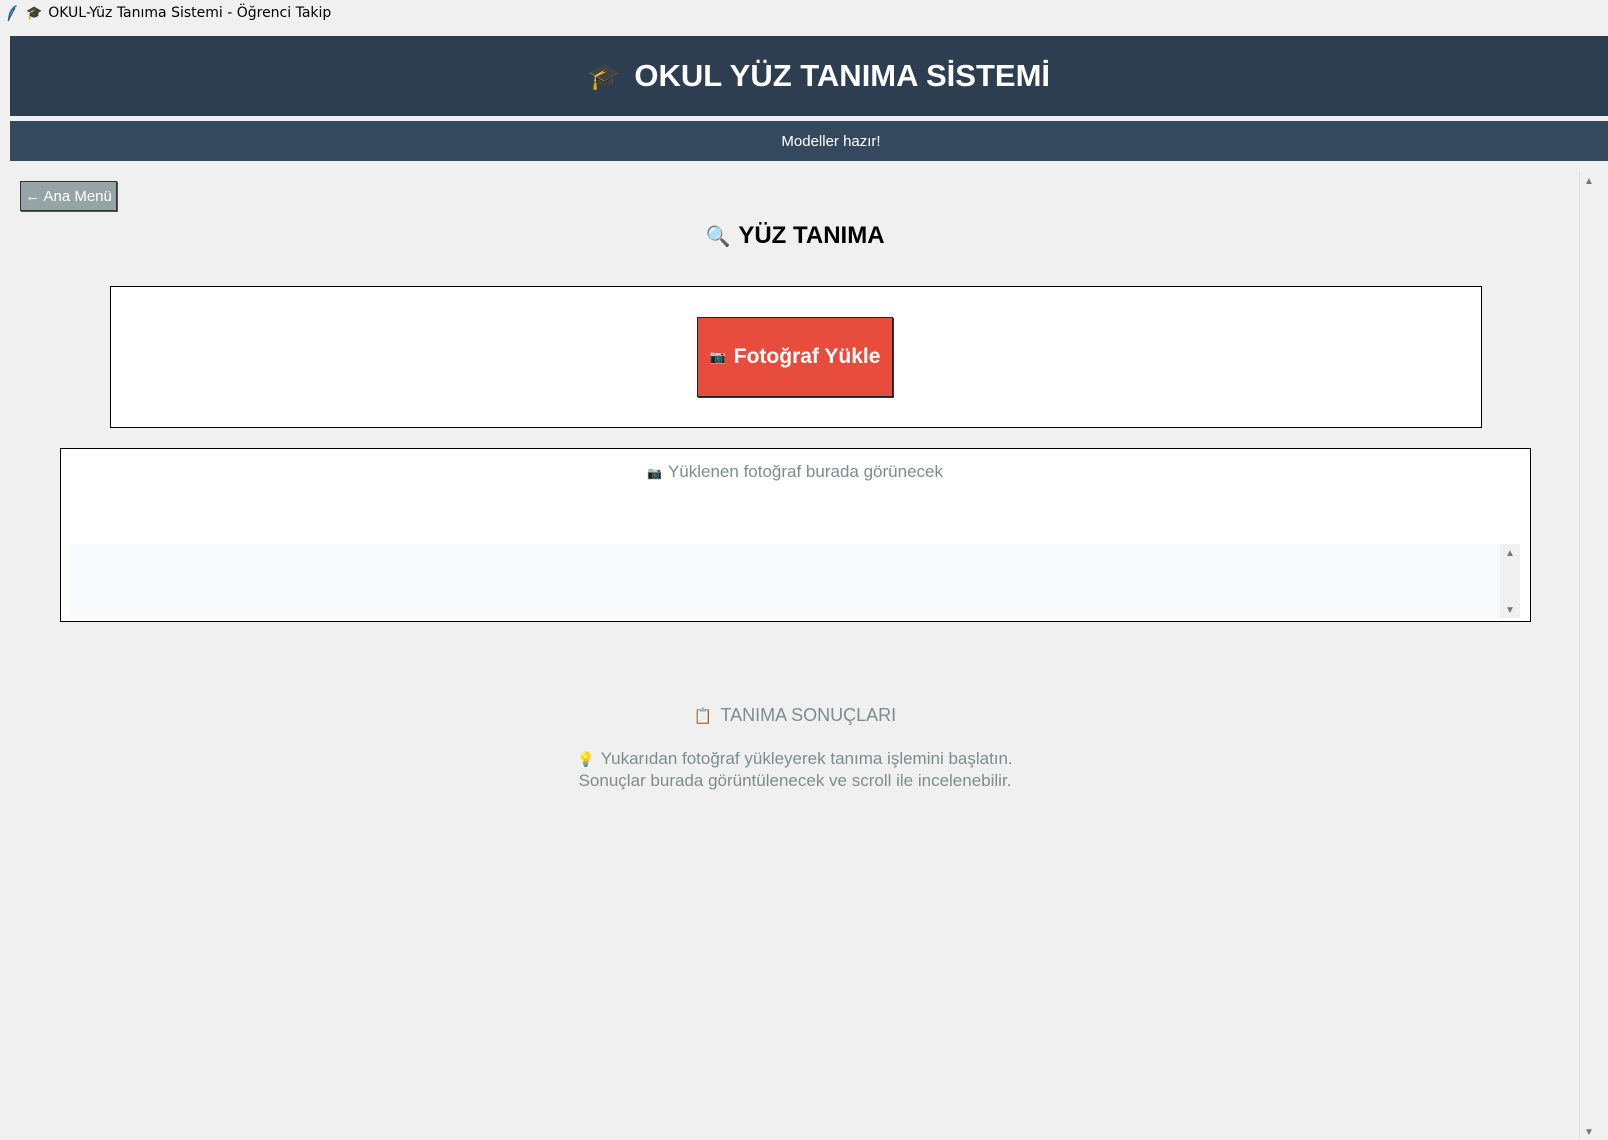 Image resolution: width=1608 pixels, height=1140 pixels. I want to click on photo-preview-placeholder-text: Yüklenen fotoğraf burada görünecek, so click(805, 471).